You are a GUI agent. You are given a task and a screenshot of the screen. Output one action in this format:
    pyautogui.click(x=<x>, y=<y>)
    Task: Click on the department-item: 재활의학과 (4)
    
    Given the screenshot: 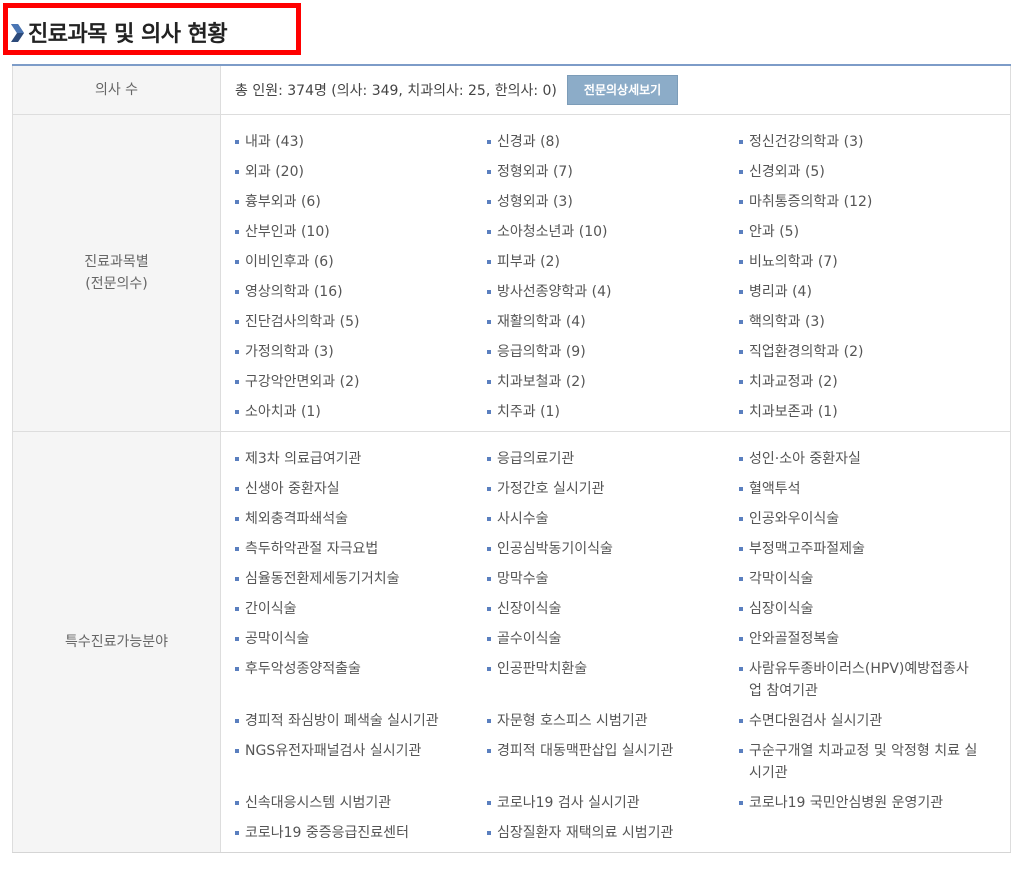 What is the action you would take?
    pyautogui.click(x=613, y=326)
    